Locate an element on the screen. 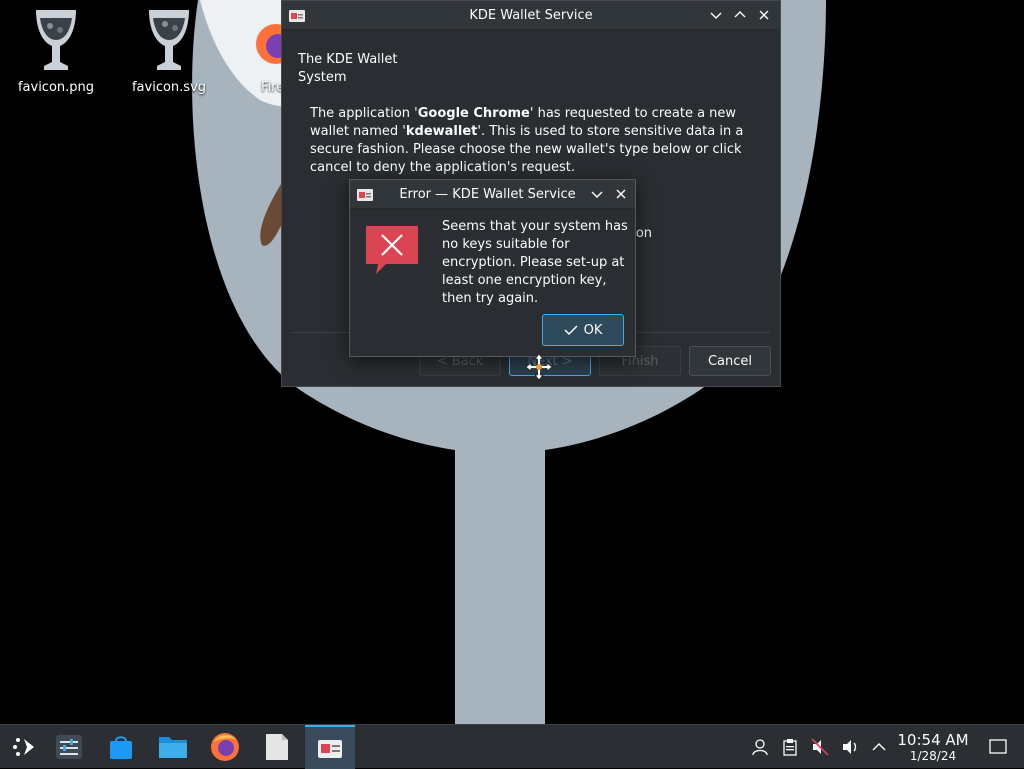 This screenshot has width=1024, height=769. desktop-icon-label: favicon.svg is located at coordinates (169, 87).